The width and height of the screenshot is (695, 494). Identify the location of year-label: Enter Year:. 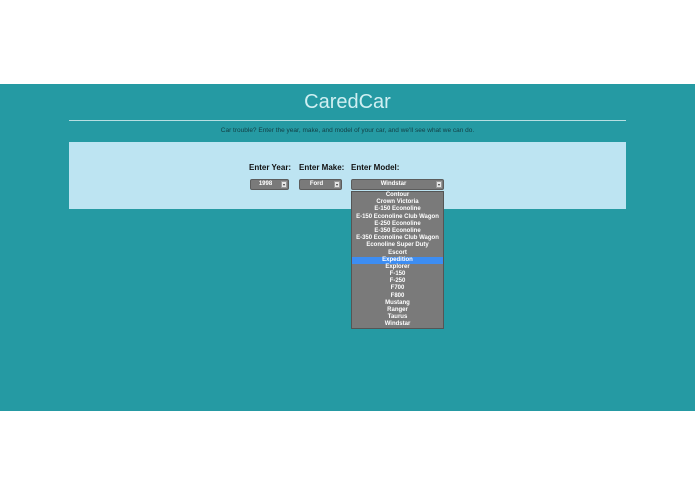
(270, 167).